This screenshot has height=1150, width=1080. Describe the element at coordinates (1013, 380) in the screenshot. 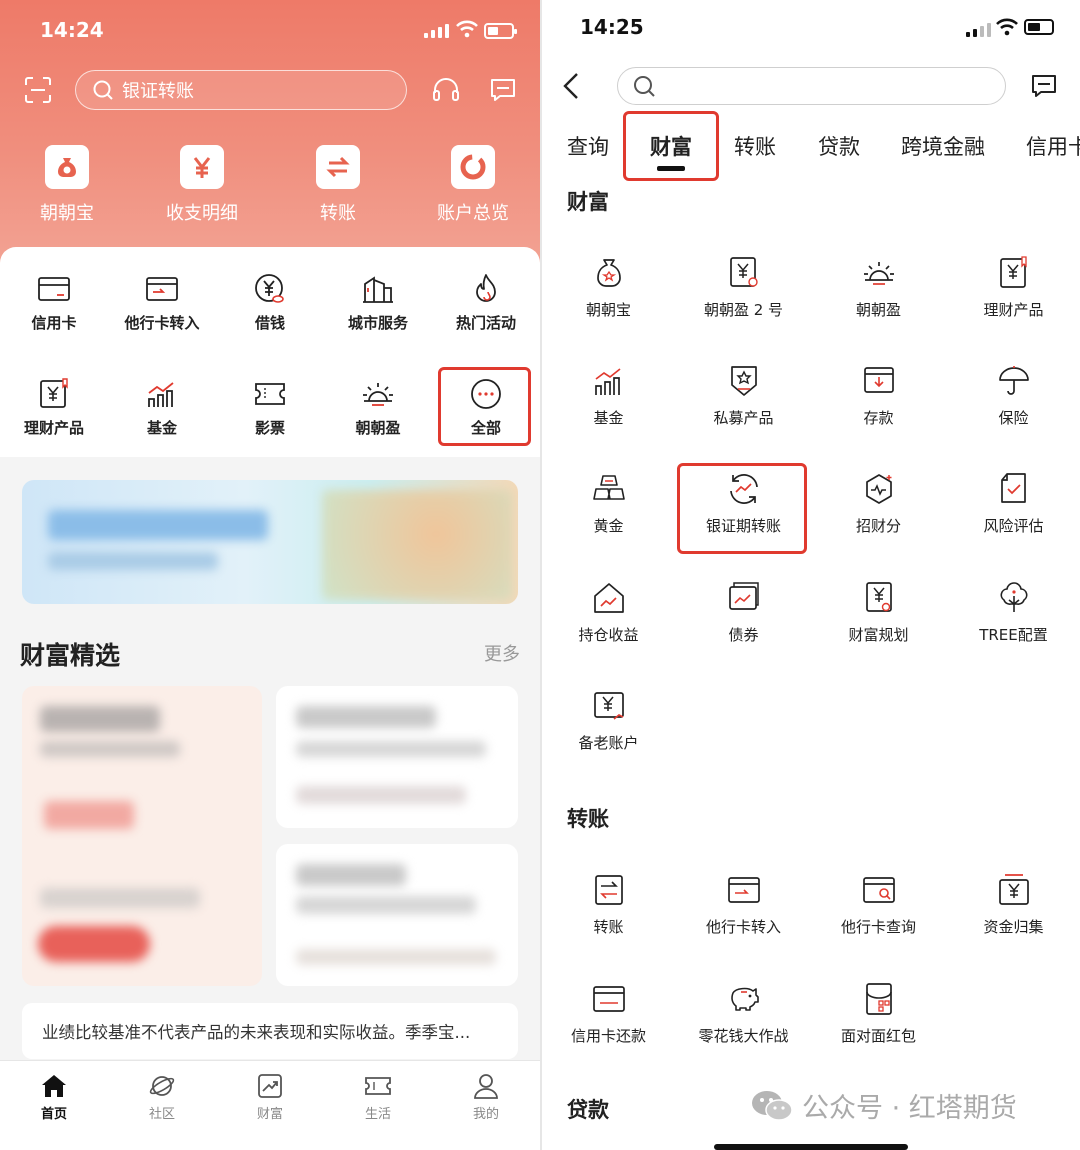

I see `umbrella-icon` at that location.